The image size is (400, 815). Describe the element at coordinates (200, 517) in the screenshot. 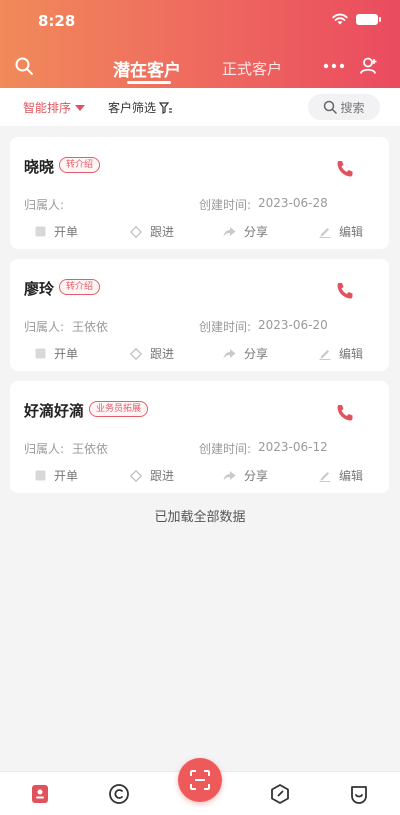

I see `list-end-message: 已加载全部数据` at that location.